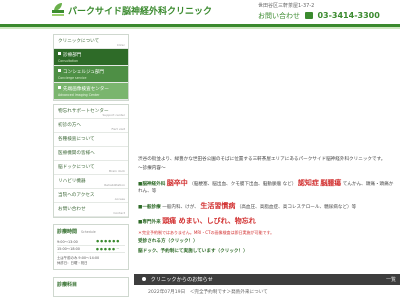 The width and height of the screenshot is (400, 300). I want to click on sidebar-item-label: リハビリ機器, so click(72, 181).